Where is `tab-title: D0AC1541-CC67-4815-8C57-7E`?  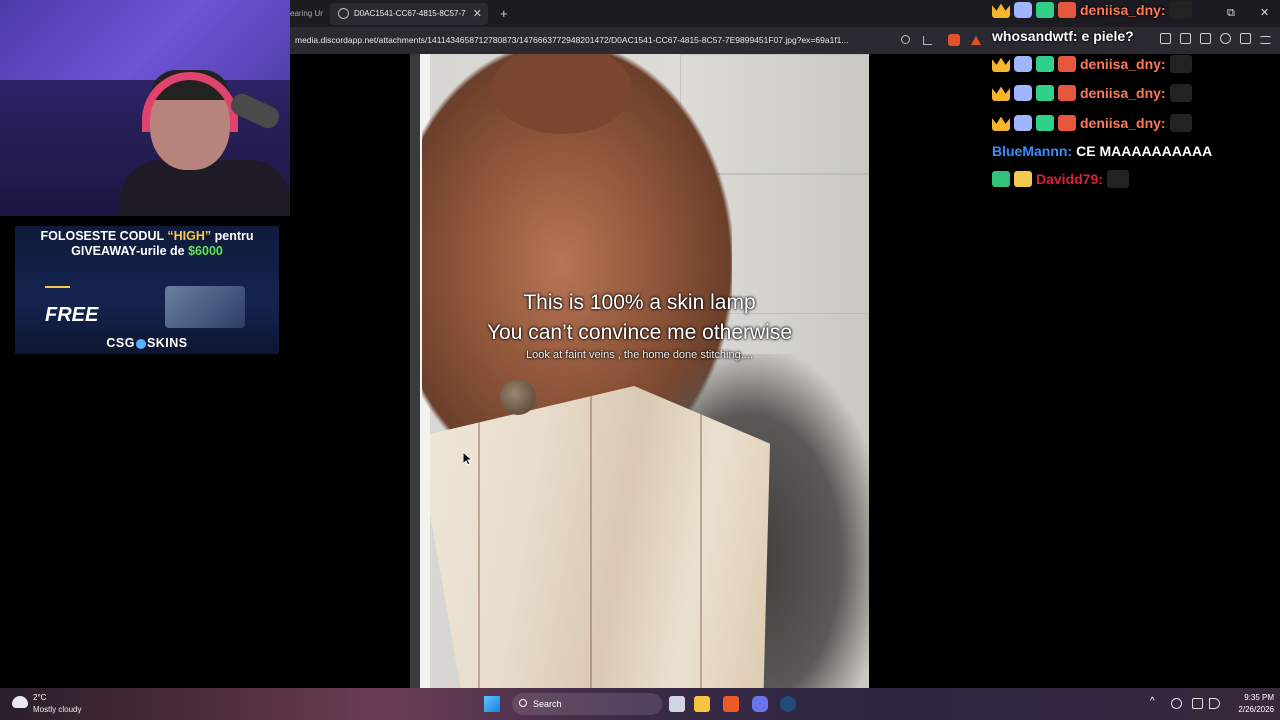
tab-title: D0AC1541-CC67-4815-8C57-7E is located at coordinates (410, 13).